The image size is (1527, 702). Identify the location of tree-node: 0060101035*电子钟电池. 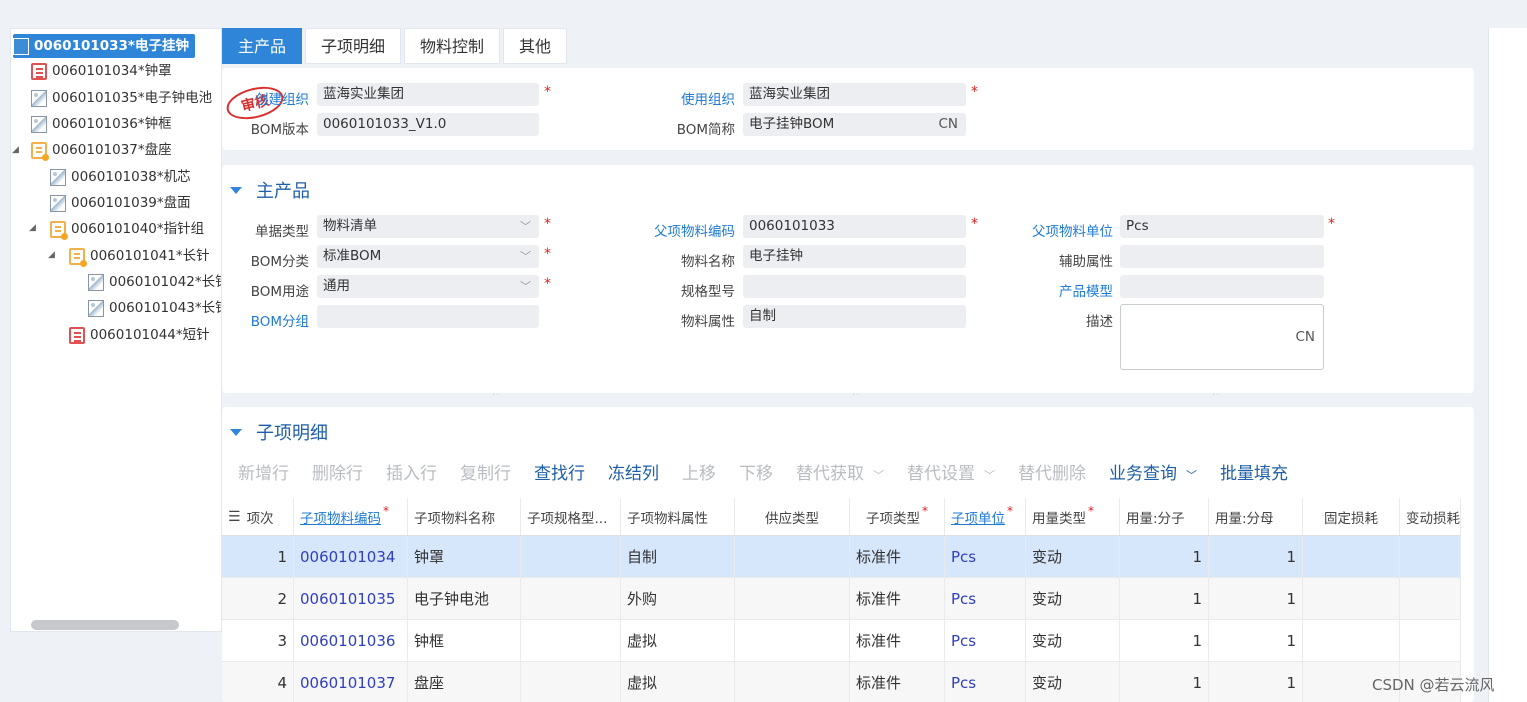
(121, 98).